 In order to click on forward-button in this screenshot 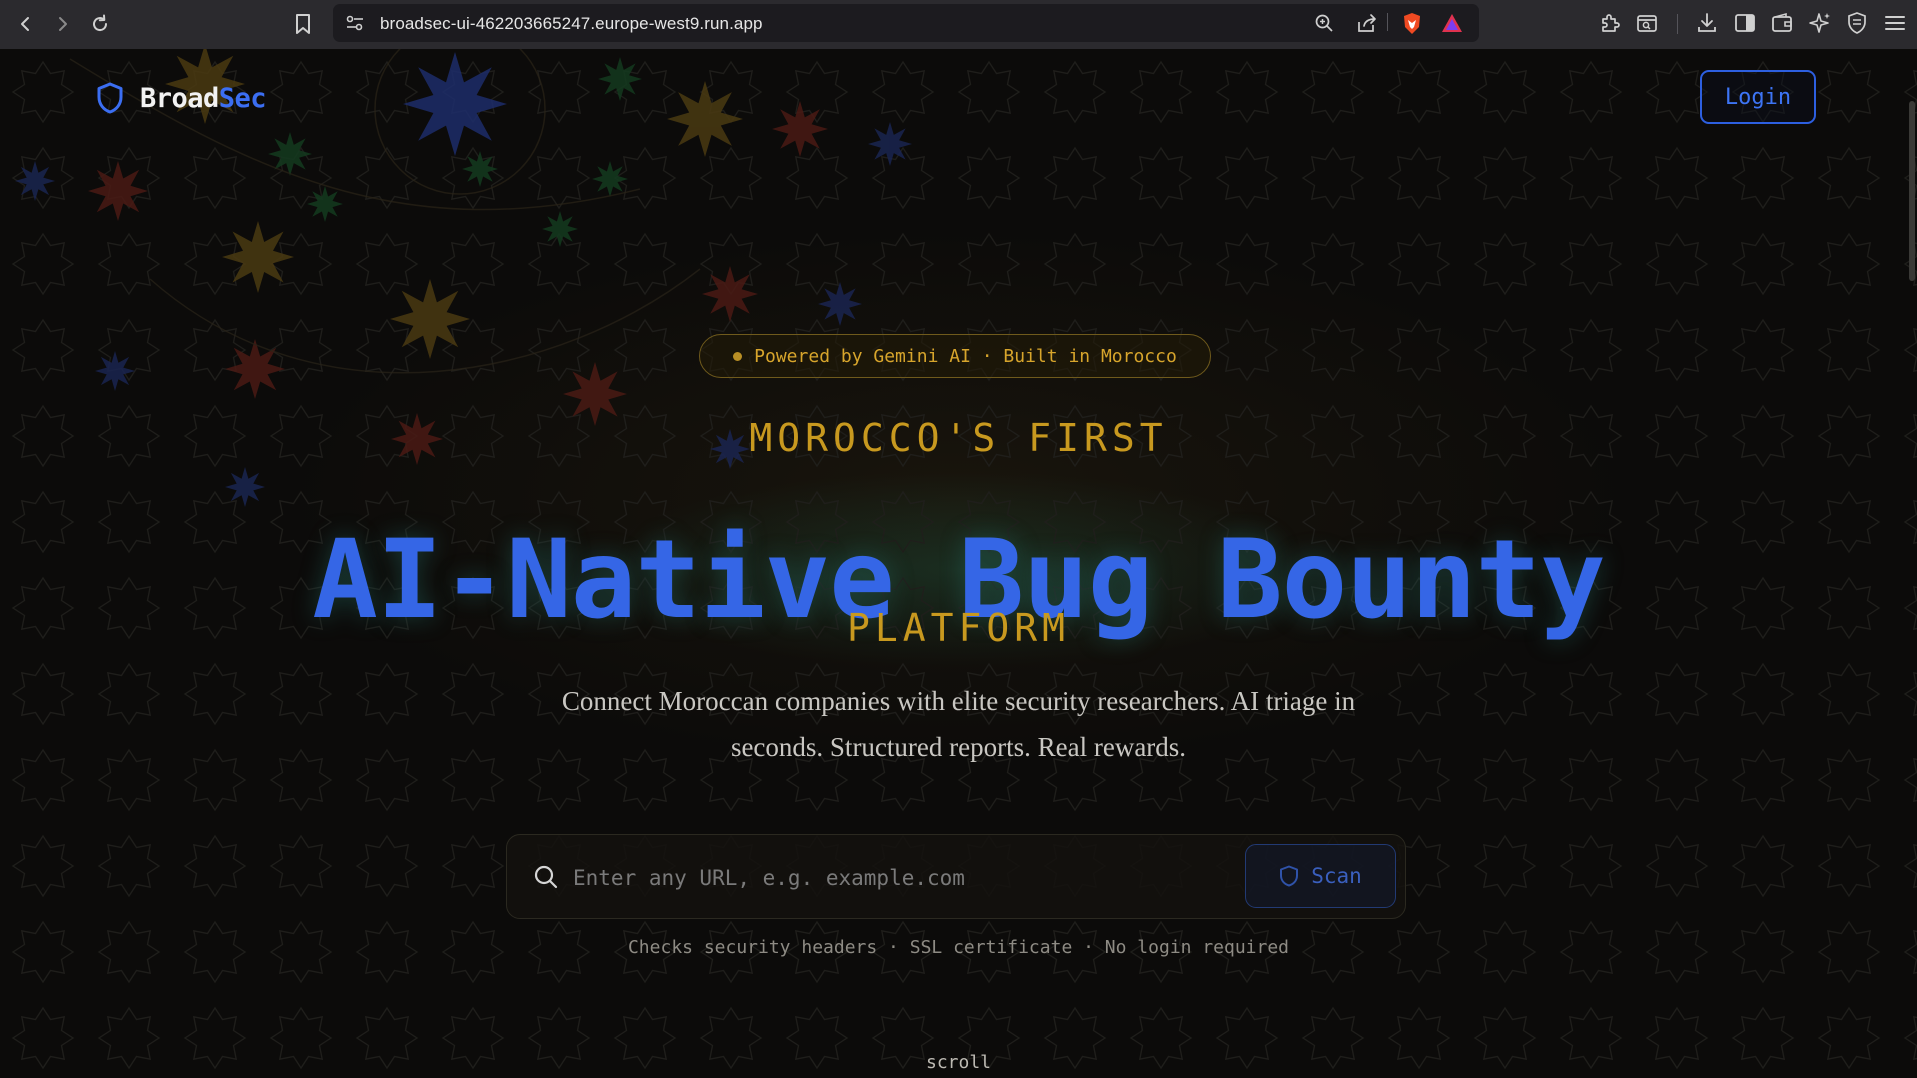, I will do `click(62, 24)`.